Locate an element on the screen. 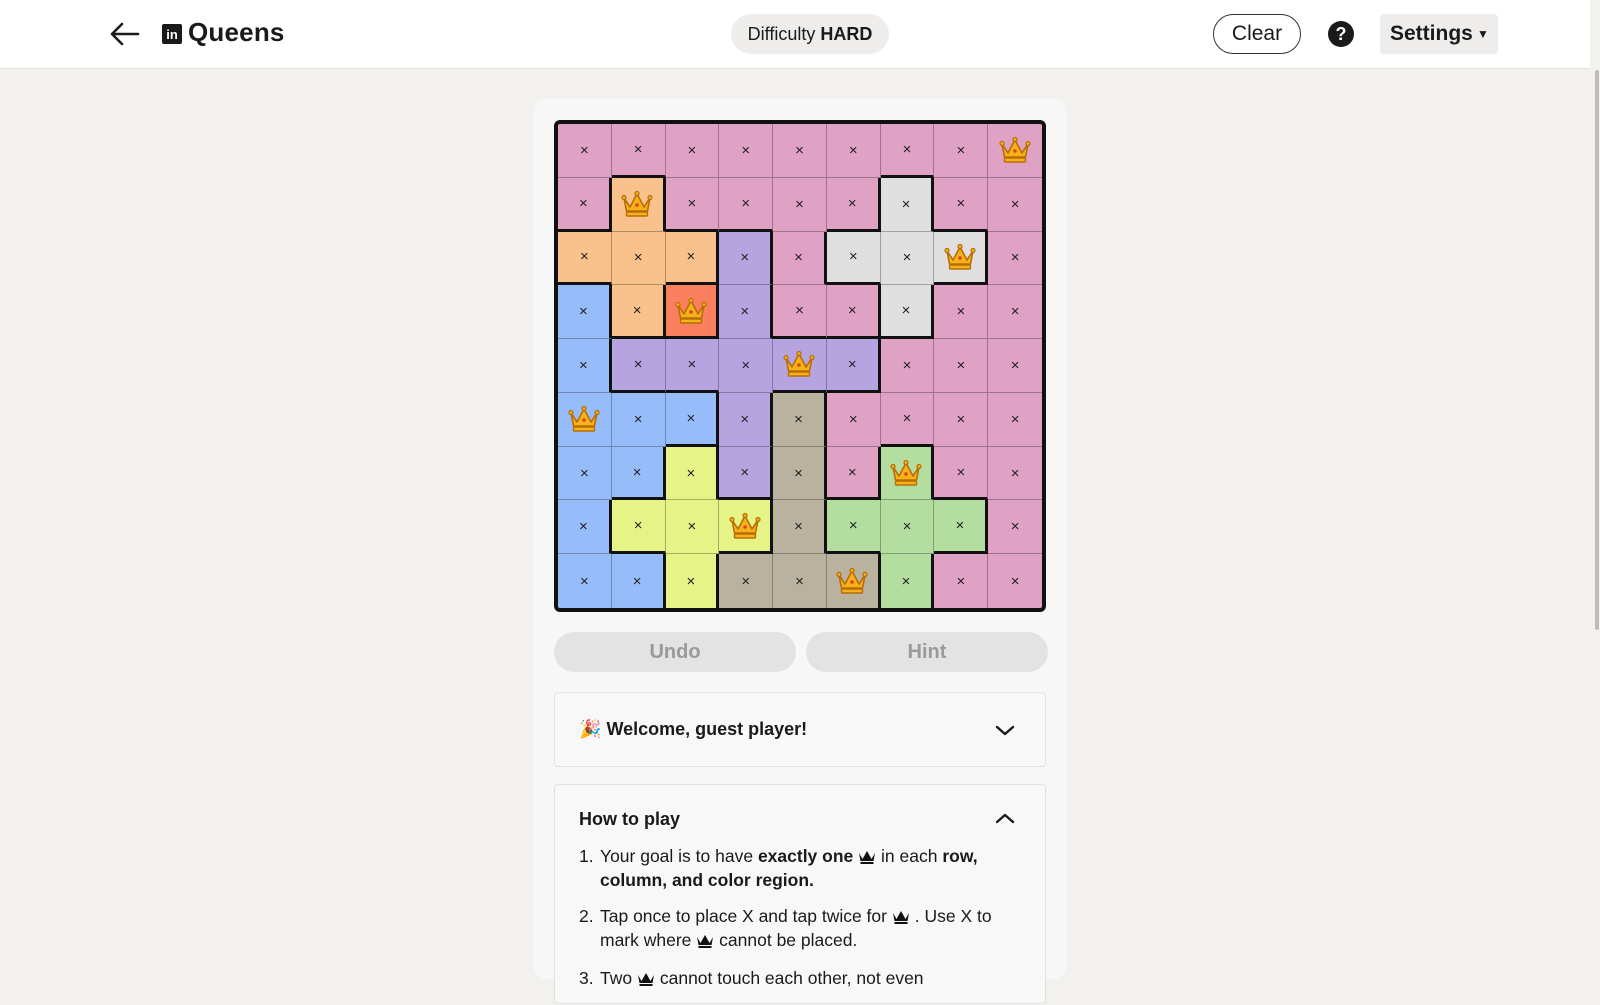  back-arrow-icon is located at coordinates (125, 34).